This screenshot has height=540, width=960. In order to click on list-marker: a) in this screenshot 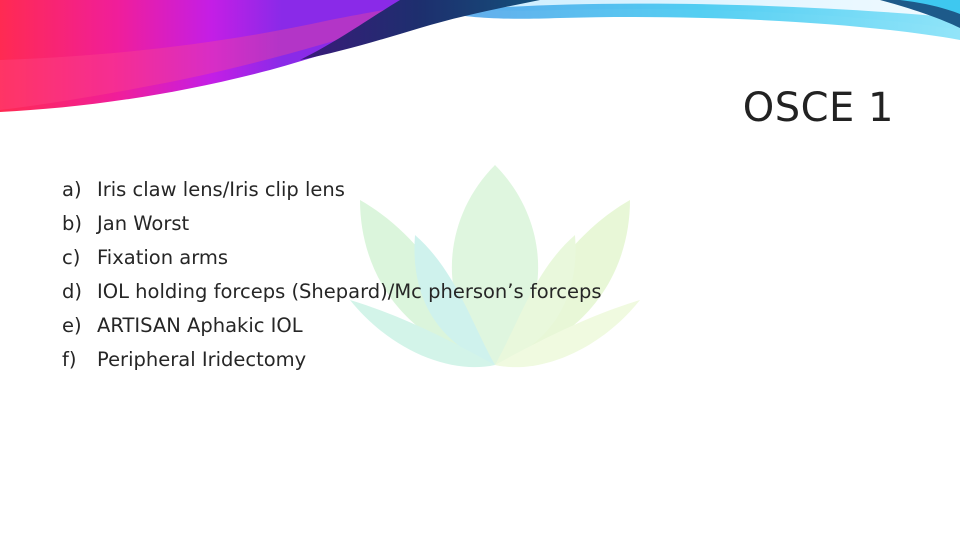, I will do `click(72, 189)`.